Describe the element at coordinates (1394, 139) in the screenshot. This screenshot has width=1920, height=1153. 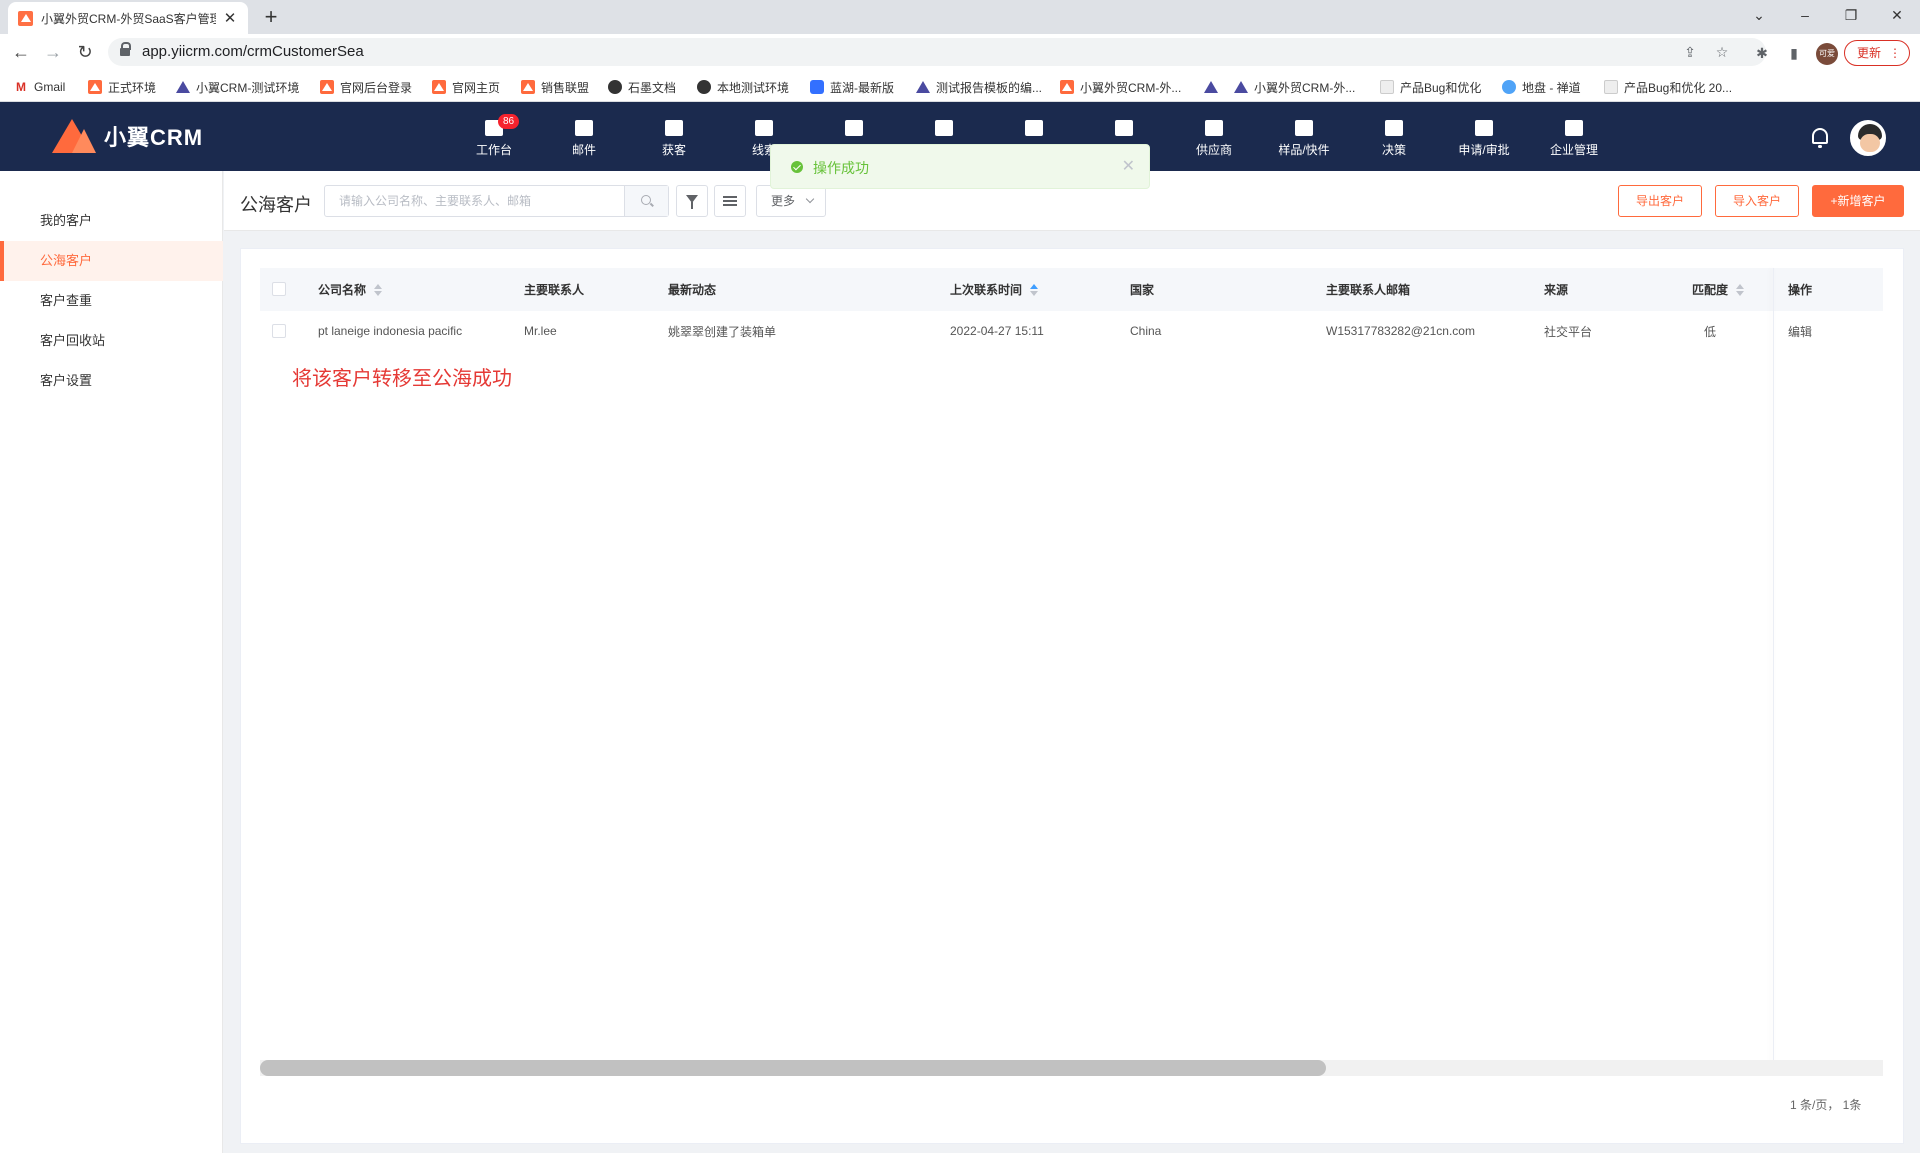
I see `nav-item-10: 决策` at that location.